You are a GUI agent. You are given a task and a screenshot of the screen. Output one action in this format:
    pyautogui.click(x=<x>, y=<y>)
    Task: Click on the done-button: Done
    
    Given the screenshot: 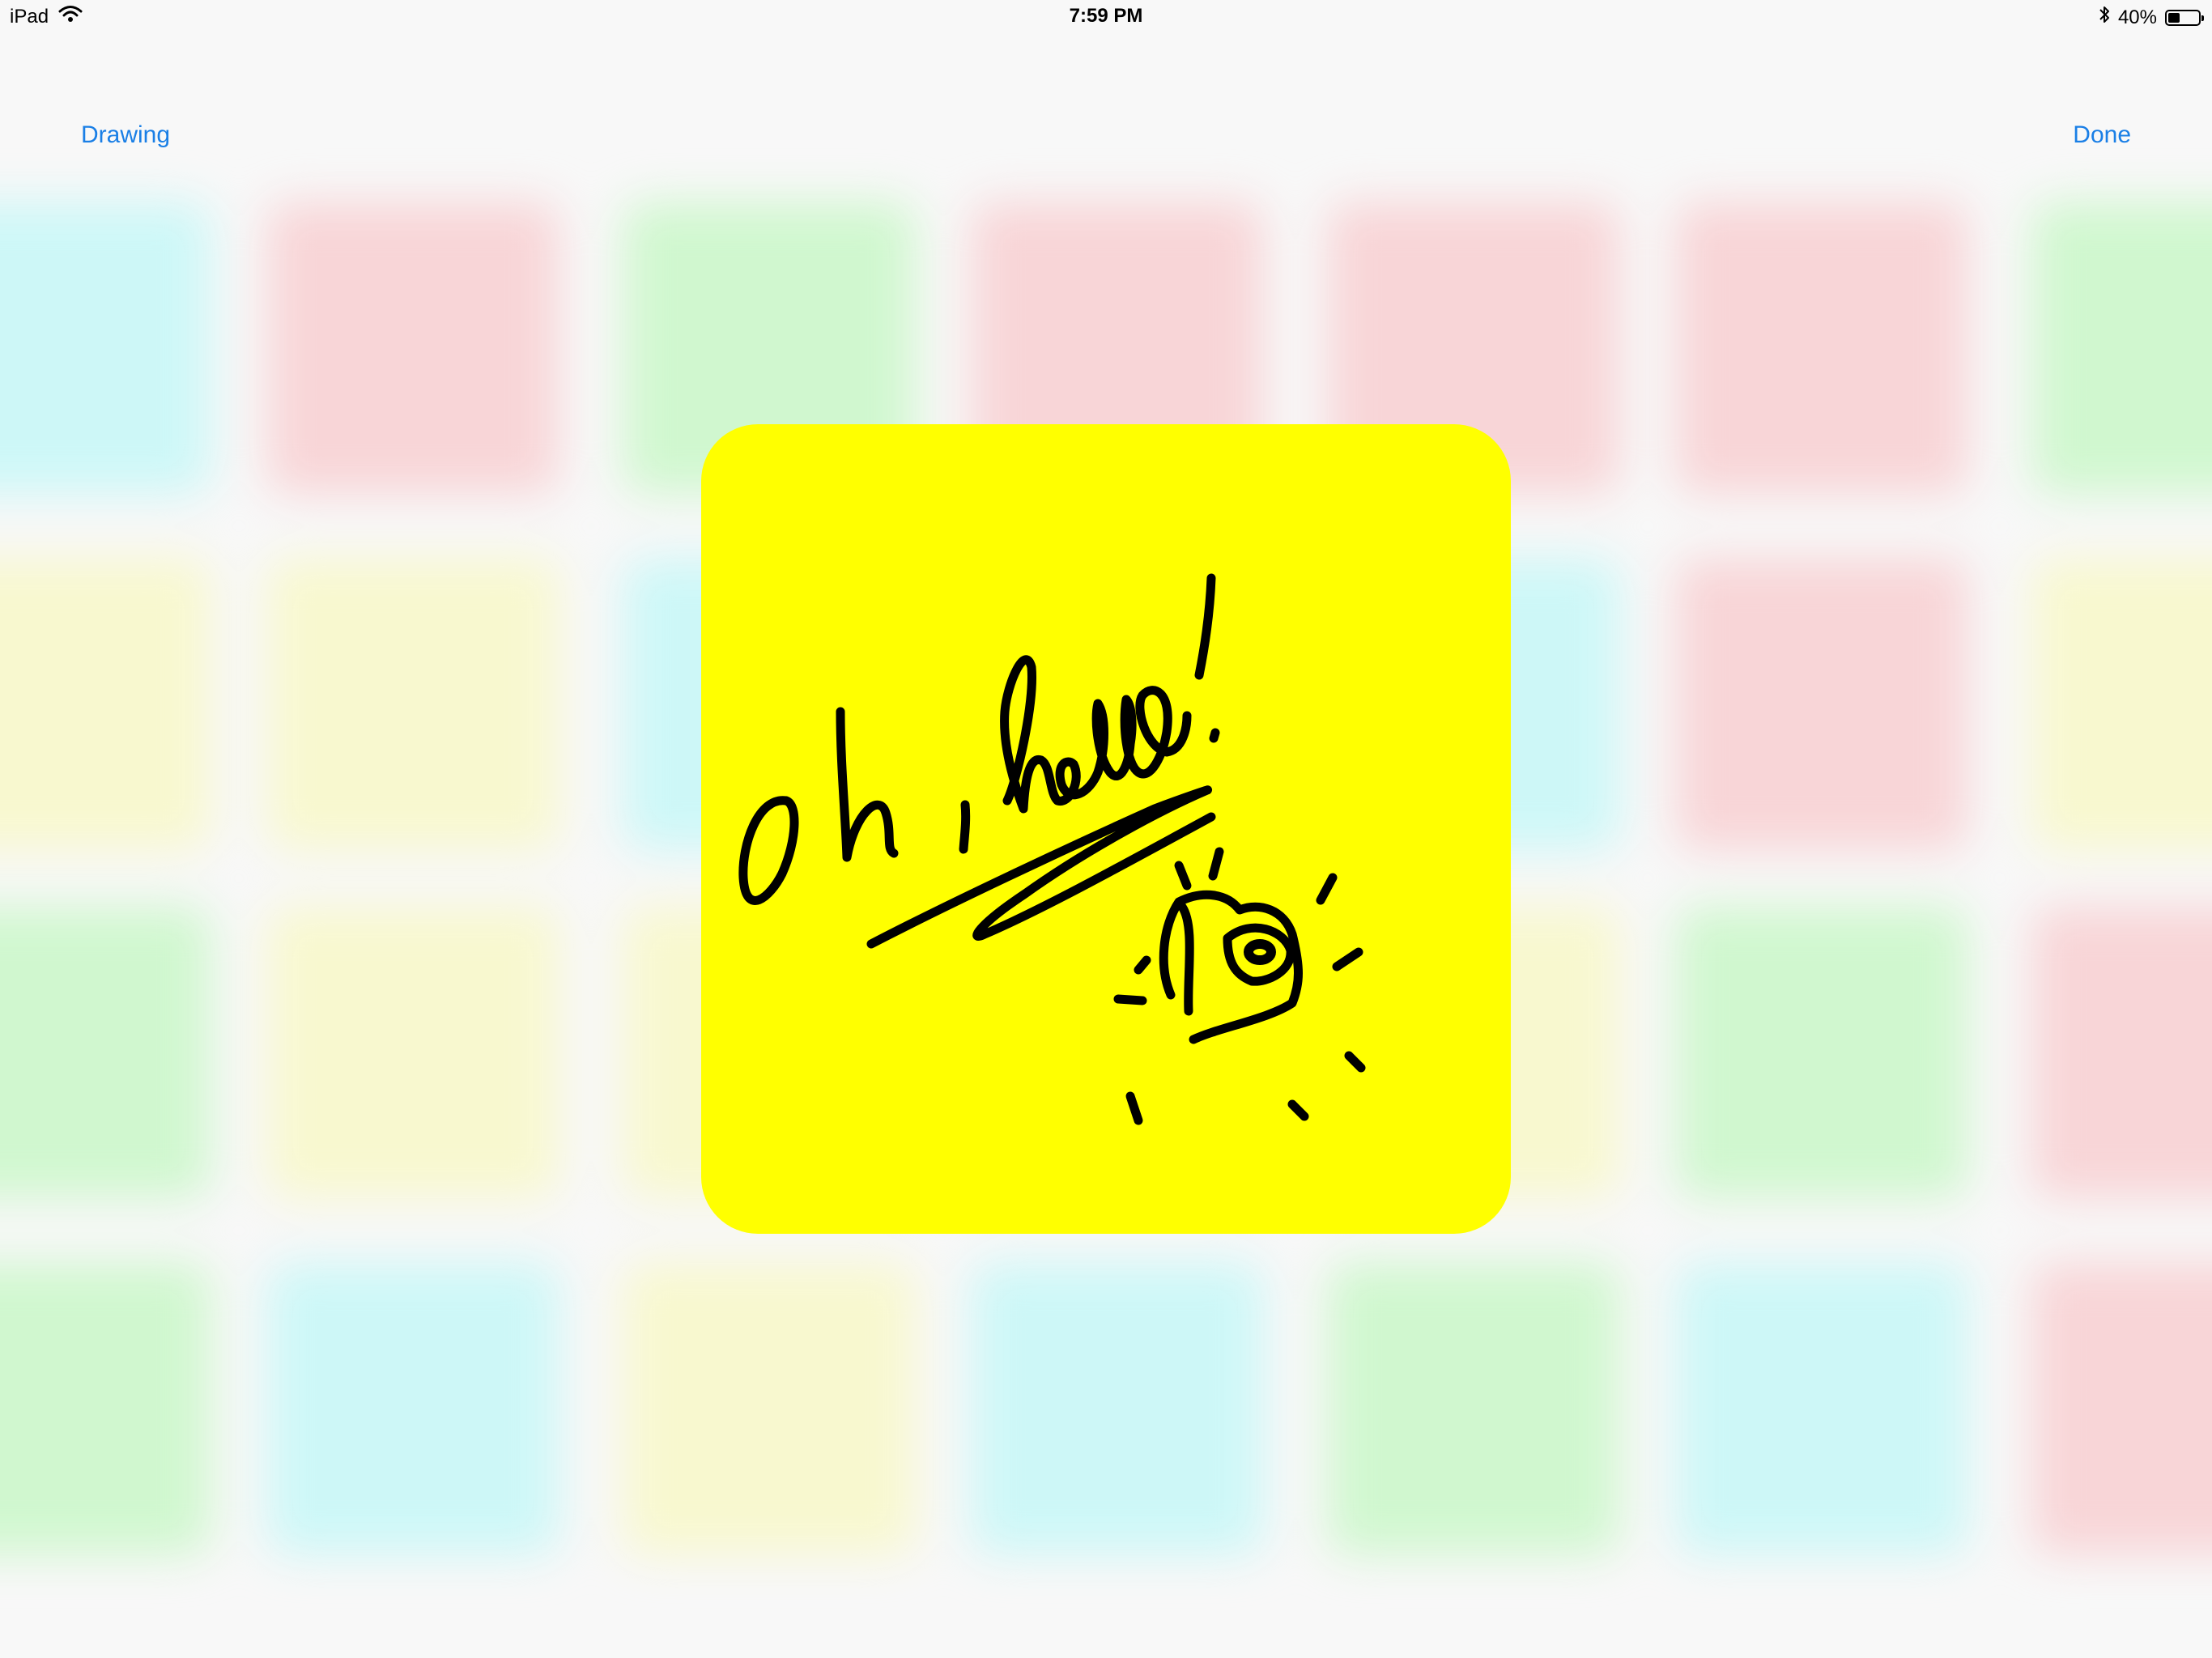 What is the action you would take?
    pyautogui.click(x=2102, y=135)
    